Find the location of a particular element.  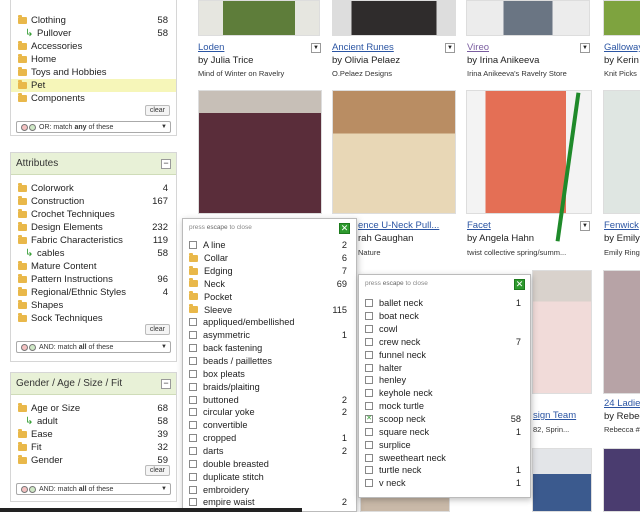

option-edging: Edging 7 is located at coordinates (268, 271).